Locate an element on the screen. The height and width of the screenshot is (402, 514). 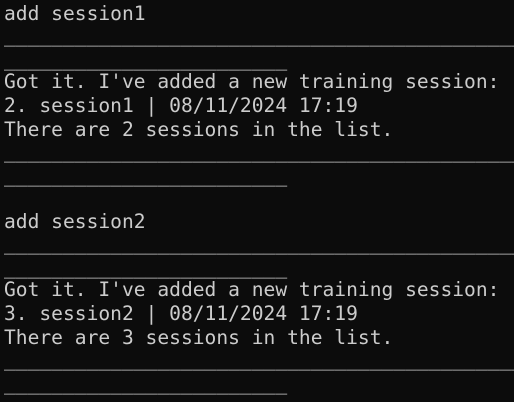
output-session-entry: 3. session2 | 08/11/2024 17:19 is located at coordinates (181, 313).